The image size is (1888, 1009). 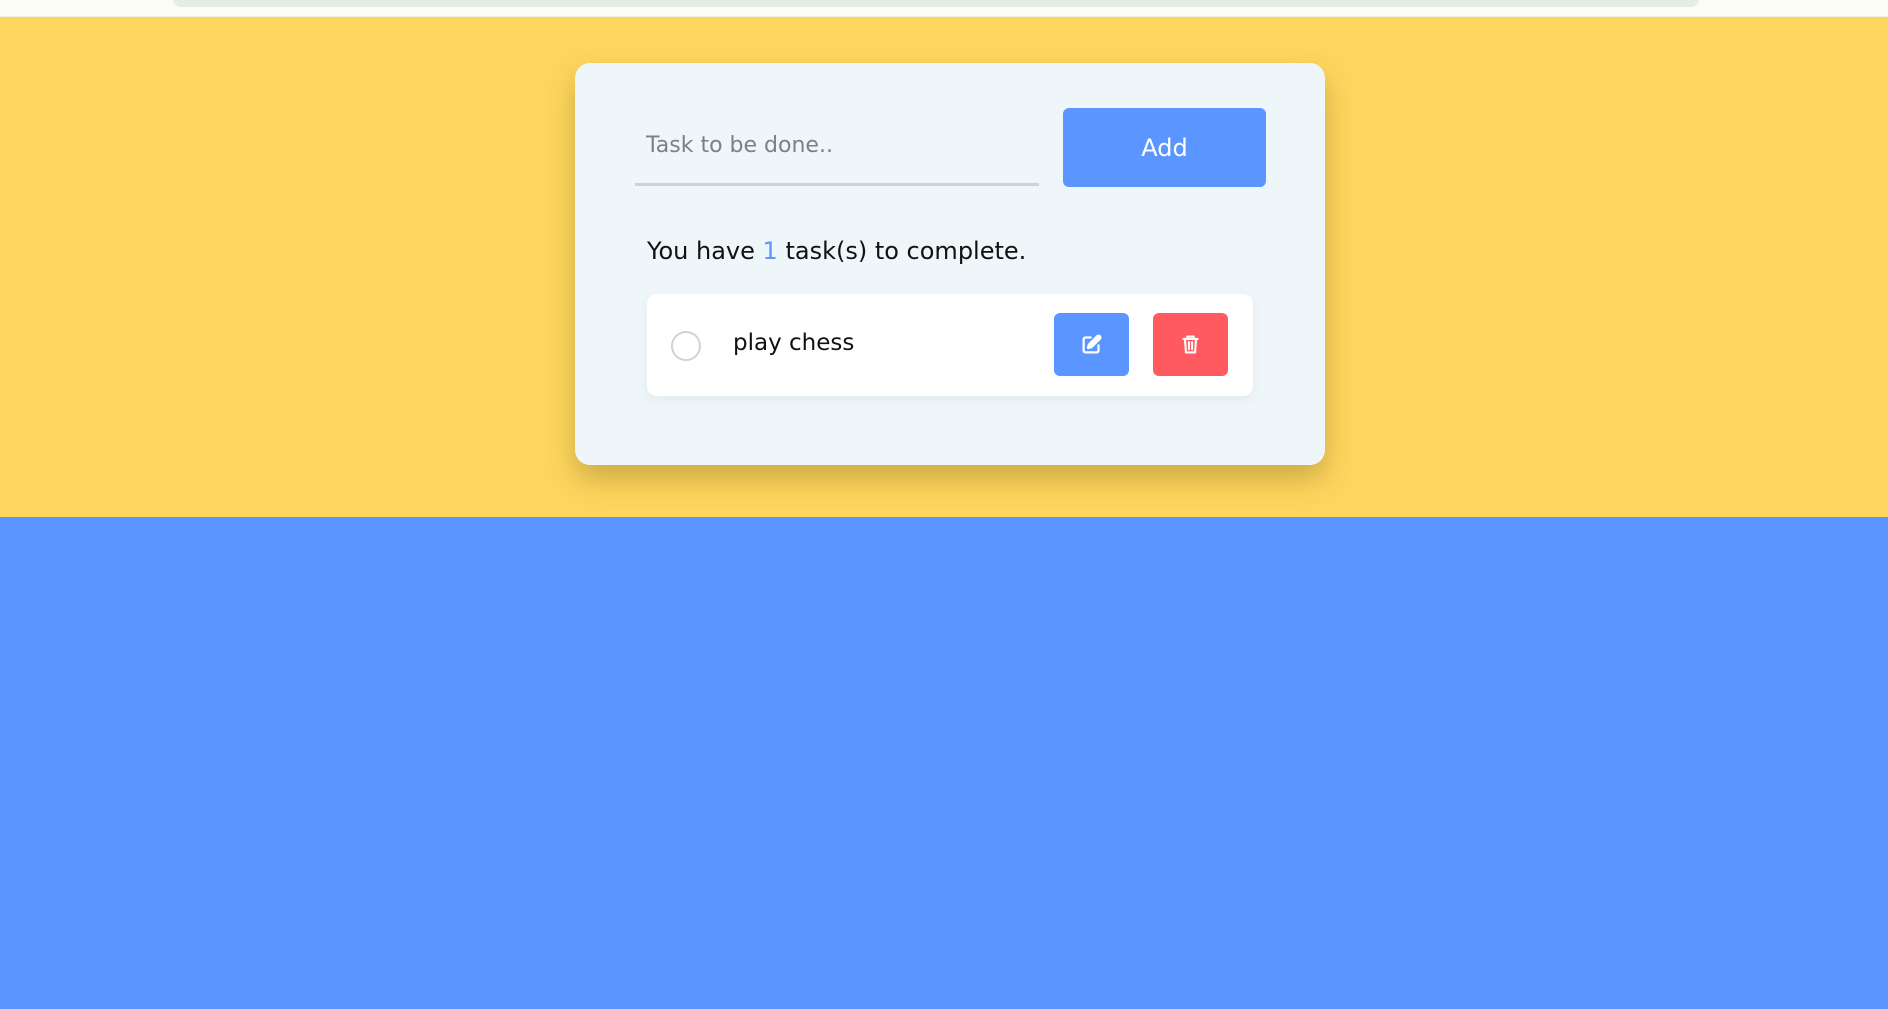 I want to click on top-strip-bar, so click(x=936, y=3).